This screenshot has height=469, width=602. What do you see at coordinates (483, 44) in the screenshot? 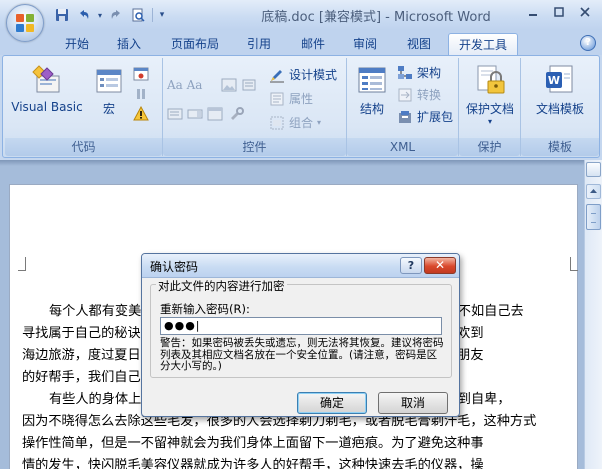
I see `tab-developer: 开发工具` at bounding box center [483, 44].